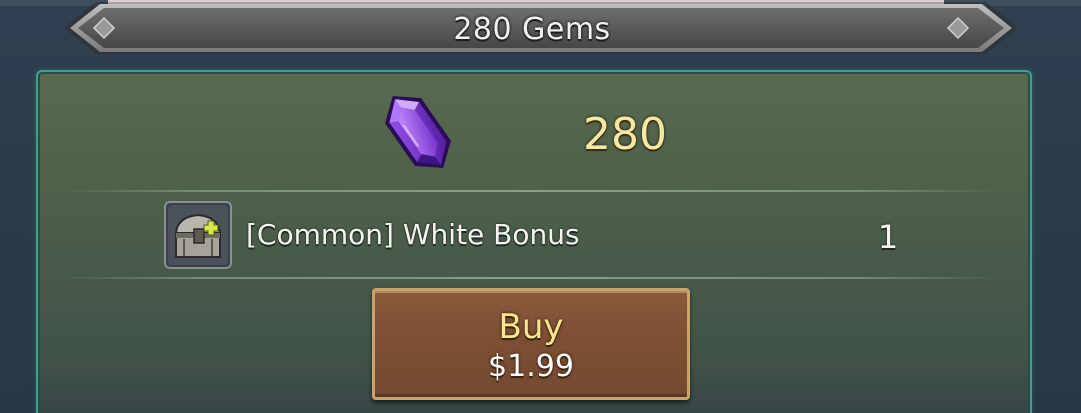 The image size is (1081, 413). What do you see at coordinates (625, 134) in the screenshot?
I see `gem-amount: 280` at bounding box center [625, 134].